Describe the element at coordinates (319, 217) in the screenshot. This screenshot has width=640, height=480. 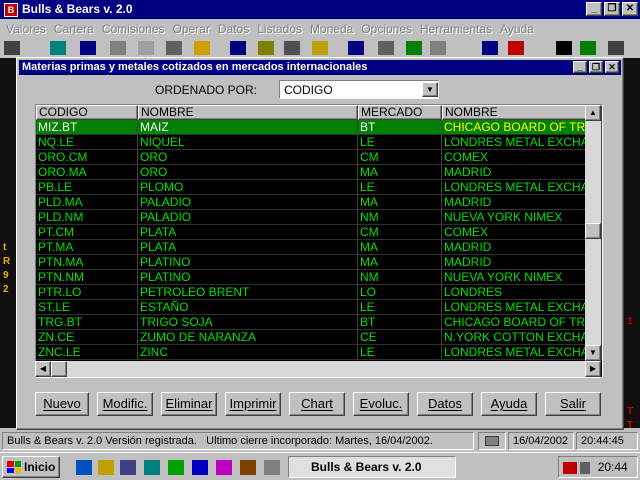
I see `table-row: PLD.NM PALADIO NM NUEVA YORK NIMEX` at that location.